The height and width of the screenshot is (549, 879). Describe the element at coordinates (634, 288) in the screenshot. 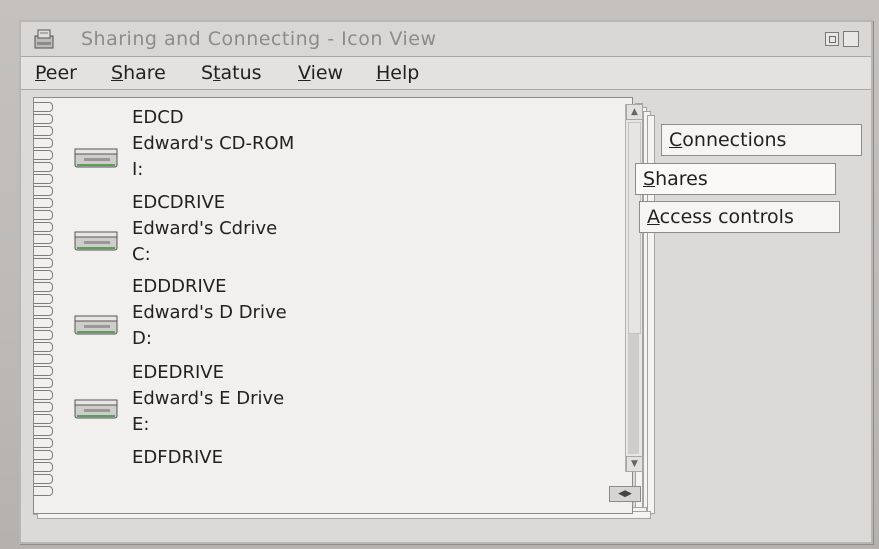

I see `vertical-scrollbar: ▲ ▼` at that location.